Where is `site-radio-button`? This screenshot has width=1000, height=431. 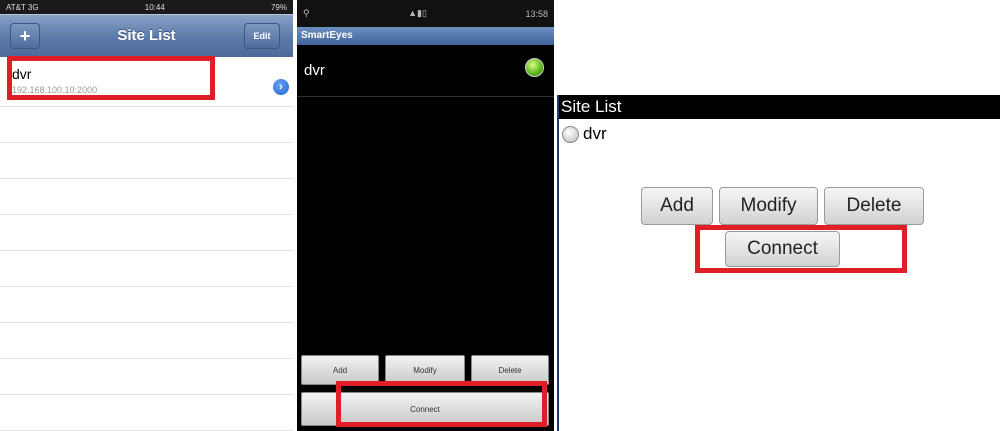 site-radio-button is located at coordinates (570, 134).